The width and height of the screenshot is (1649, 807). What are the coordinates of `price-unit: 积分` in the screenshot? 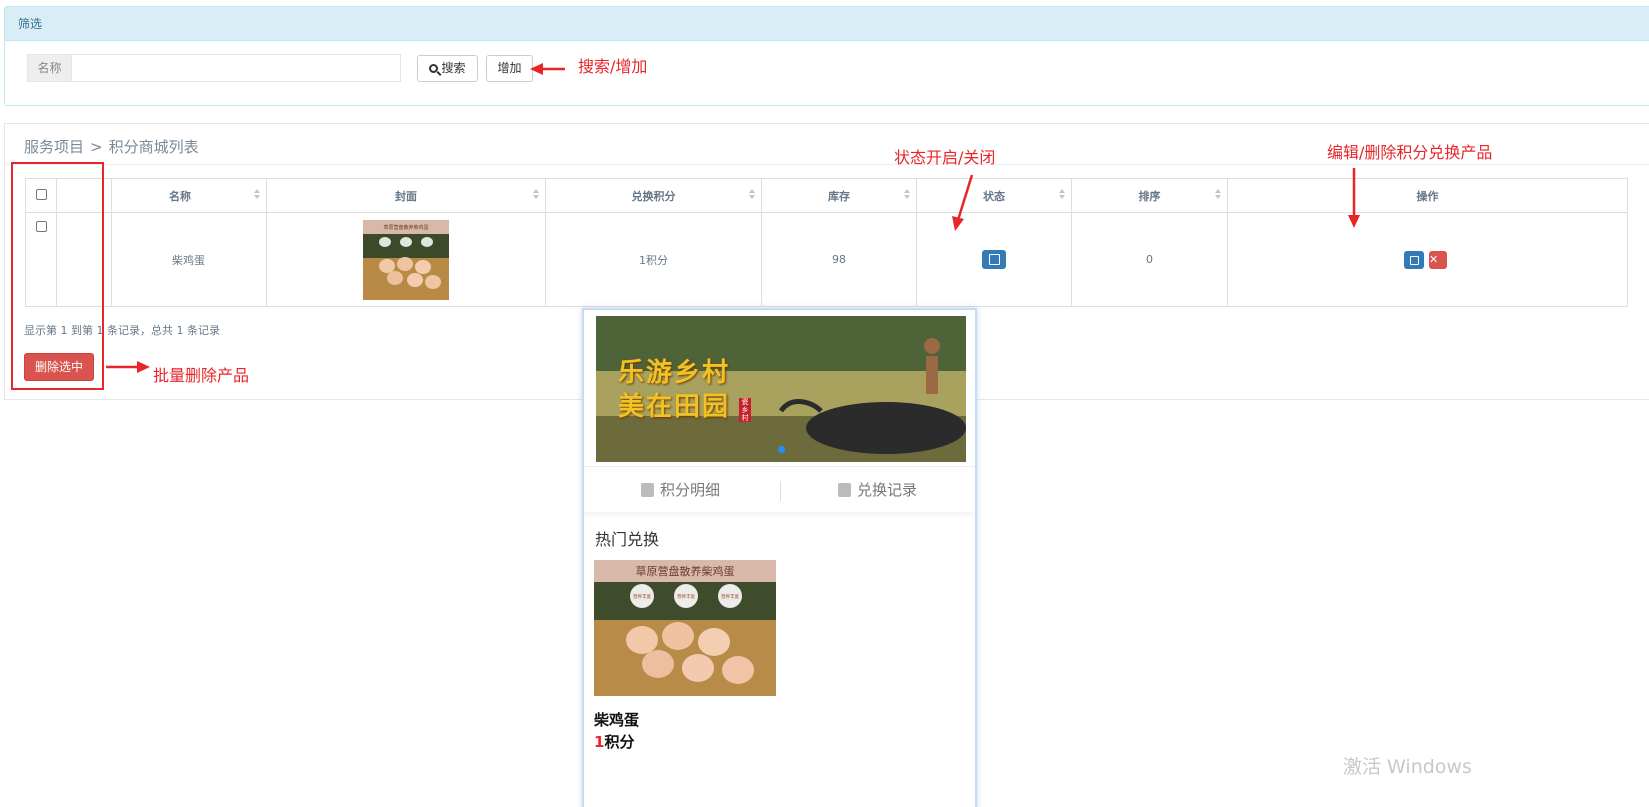 It's located at (619, 742).